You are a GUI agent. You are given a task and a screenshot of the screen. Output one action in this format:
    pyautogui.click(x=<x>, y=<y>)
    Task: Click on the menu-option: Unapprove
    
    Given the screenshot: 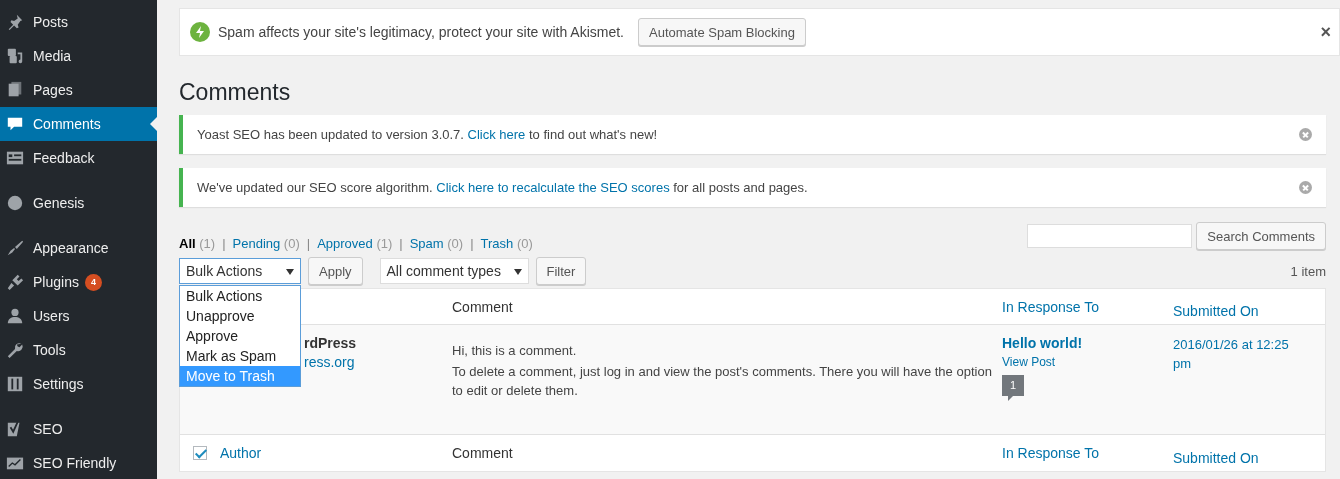 What is the action you would take?
    pyautogui.click(x=240, y=316)
    